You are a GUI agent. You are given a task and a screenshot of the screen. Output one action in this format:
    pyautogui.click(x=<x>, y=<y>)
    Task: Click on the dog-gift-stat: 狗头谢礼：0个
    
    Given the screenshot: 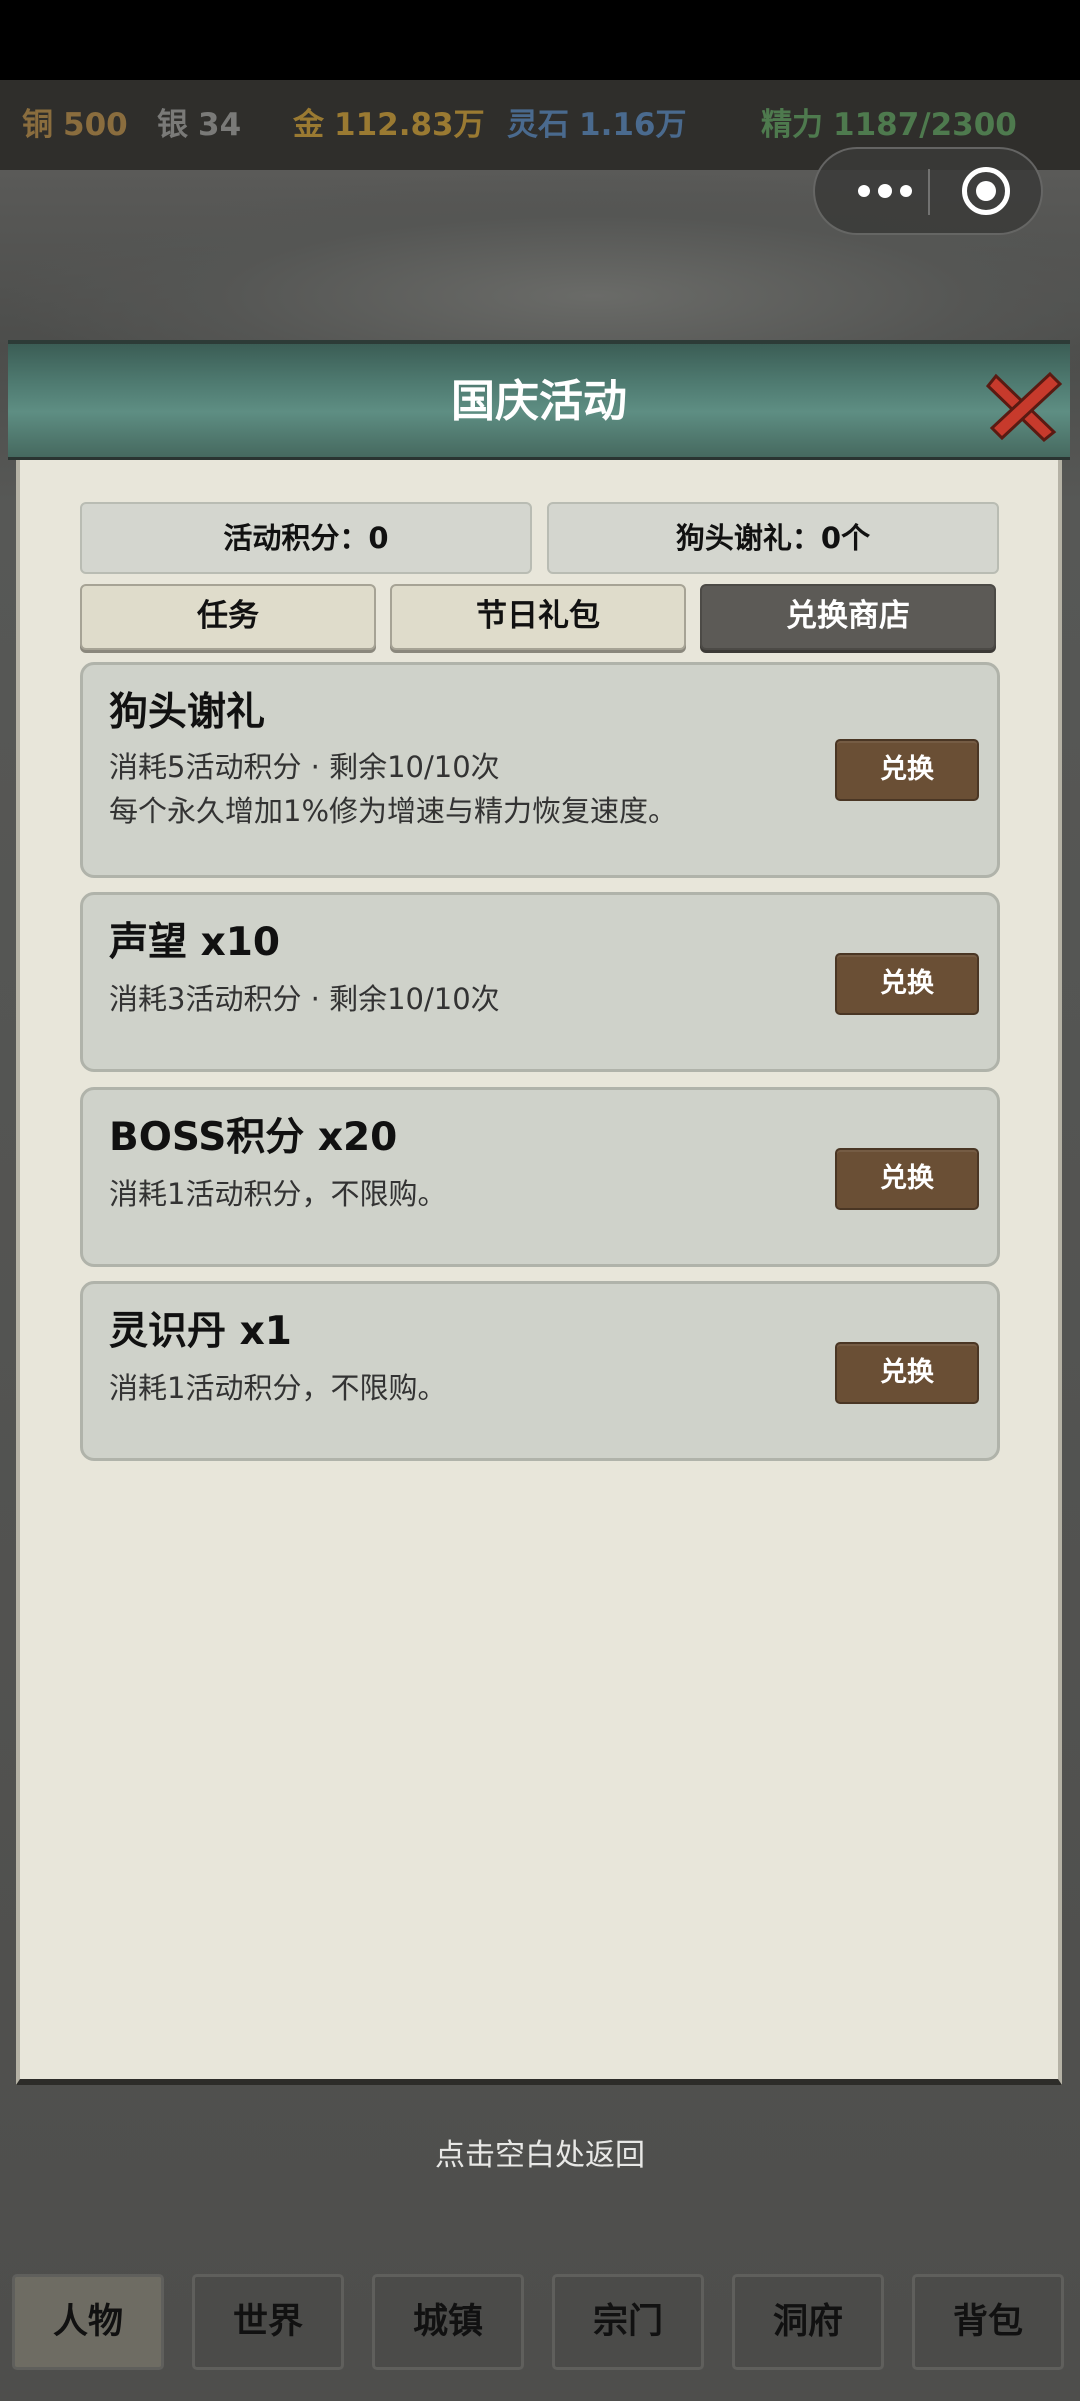 What is the action you would take?
    pyautogui.click(x=773, y=538)
    